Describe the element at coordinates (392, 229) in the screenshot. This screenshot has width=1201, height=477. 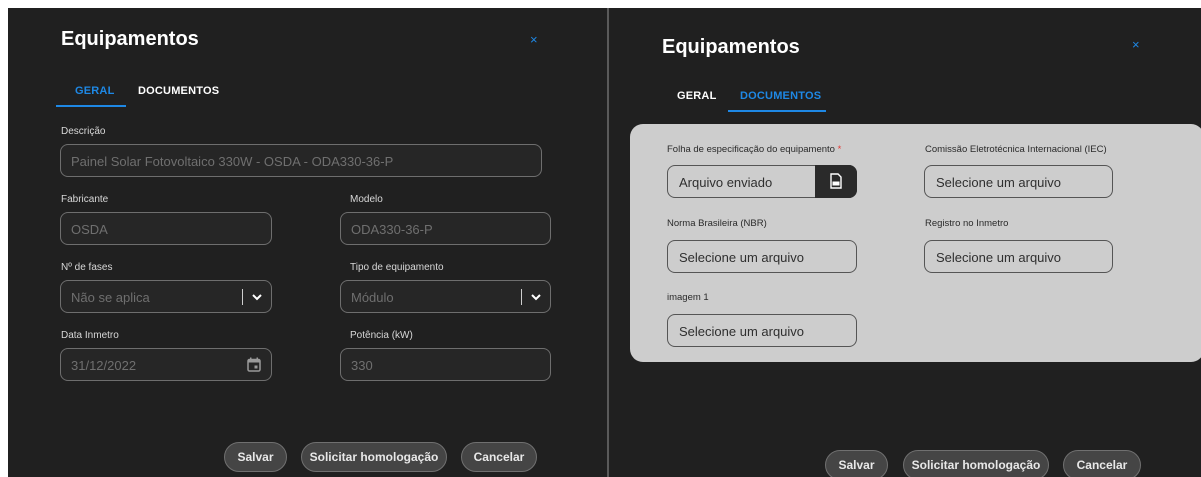
I see `modelo-value: ODA330-36-P` at that location.